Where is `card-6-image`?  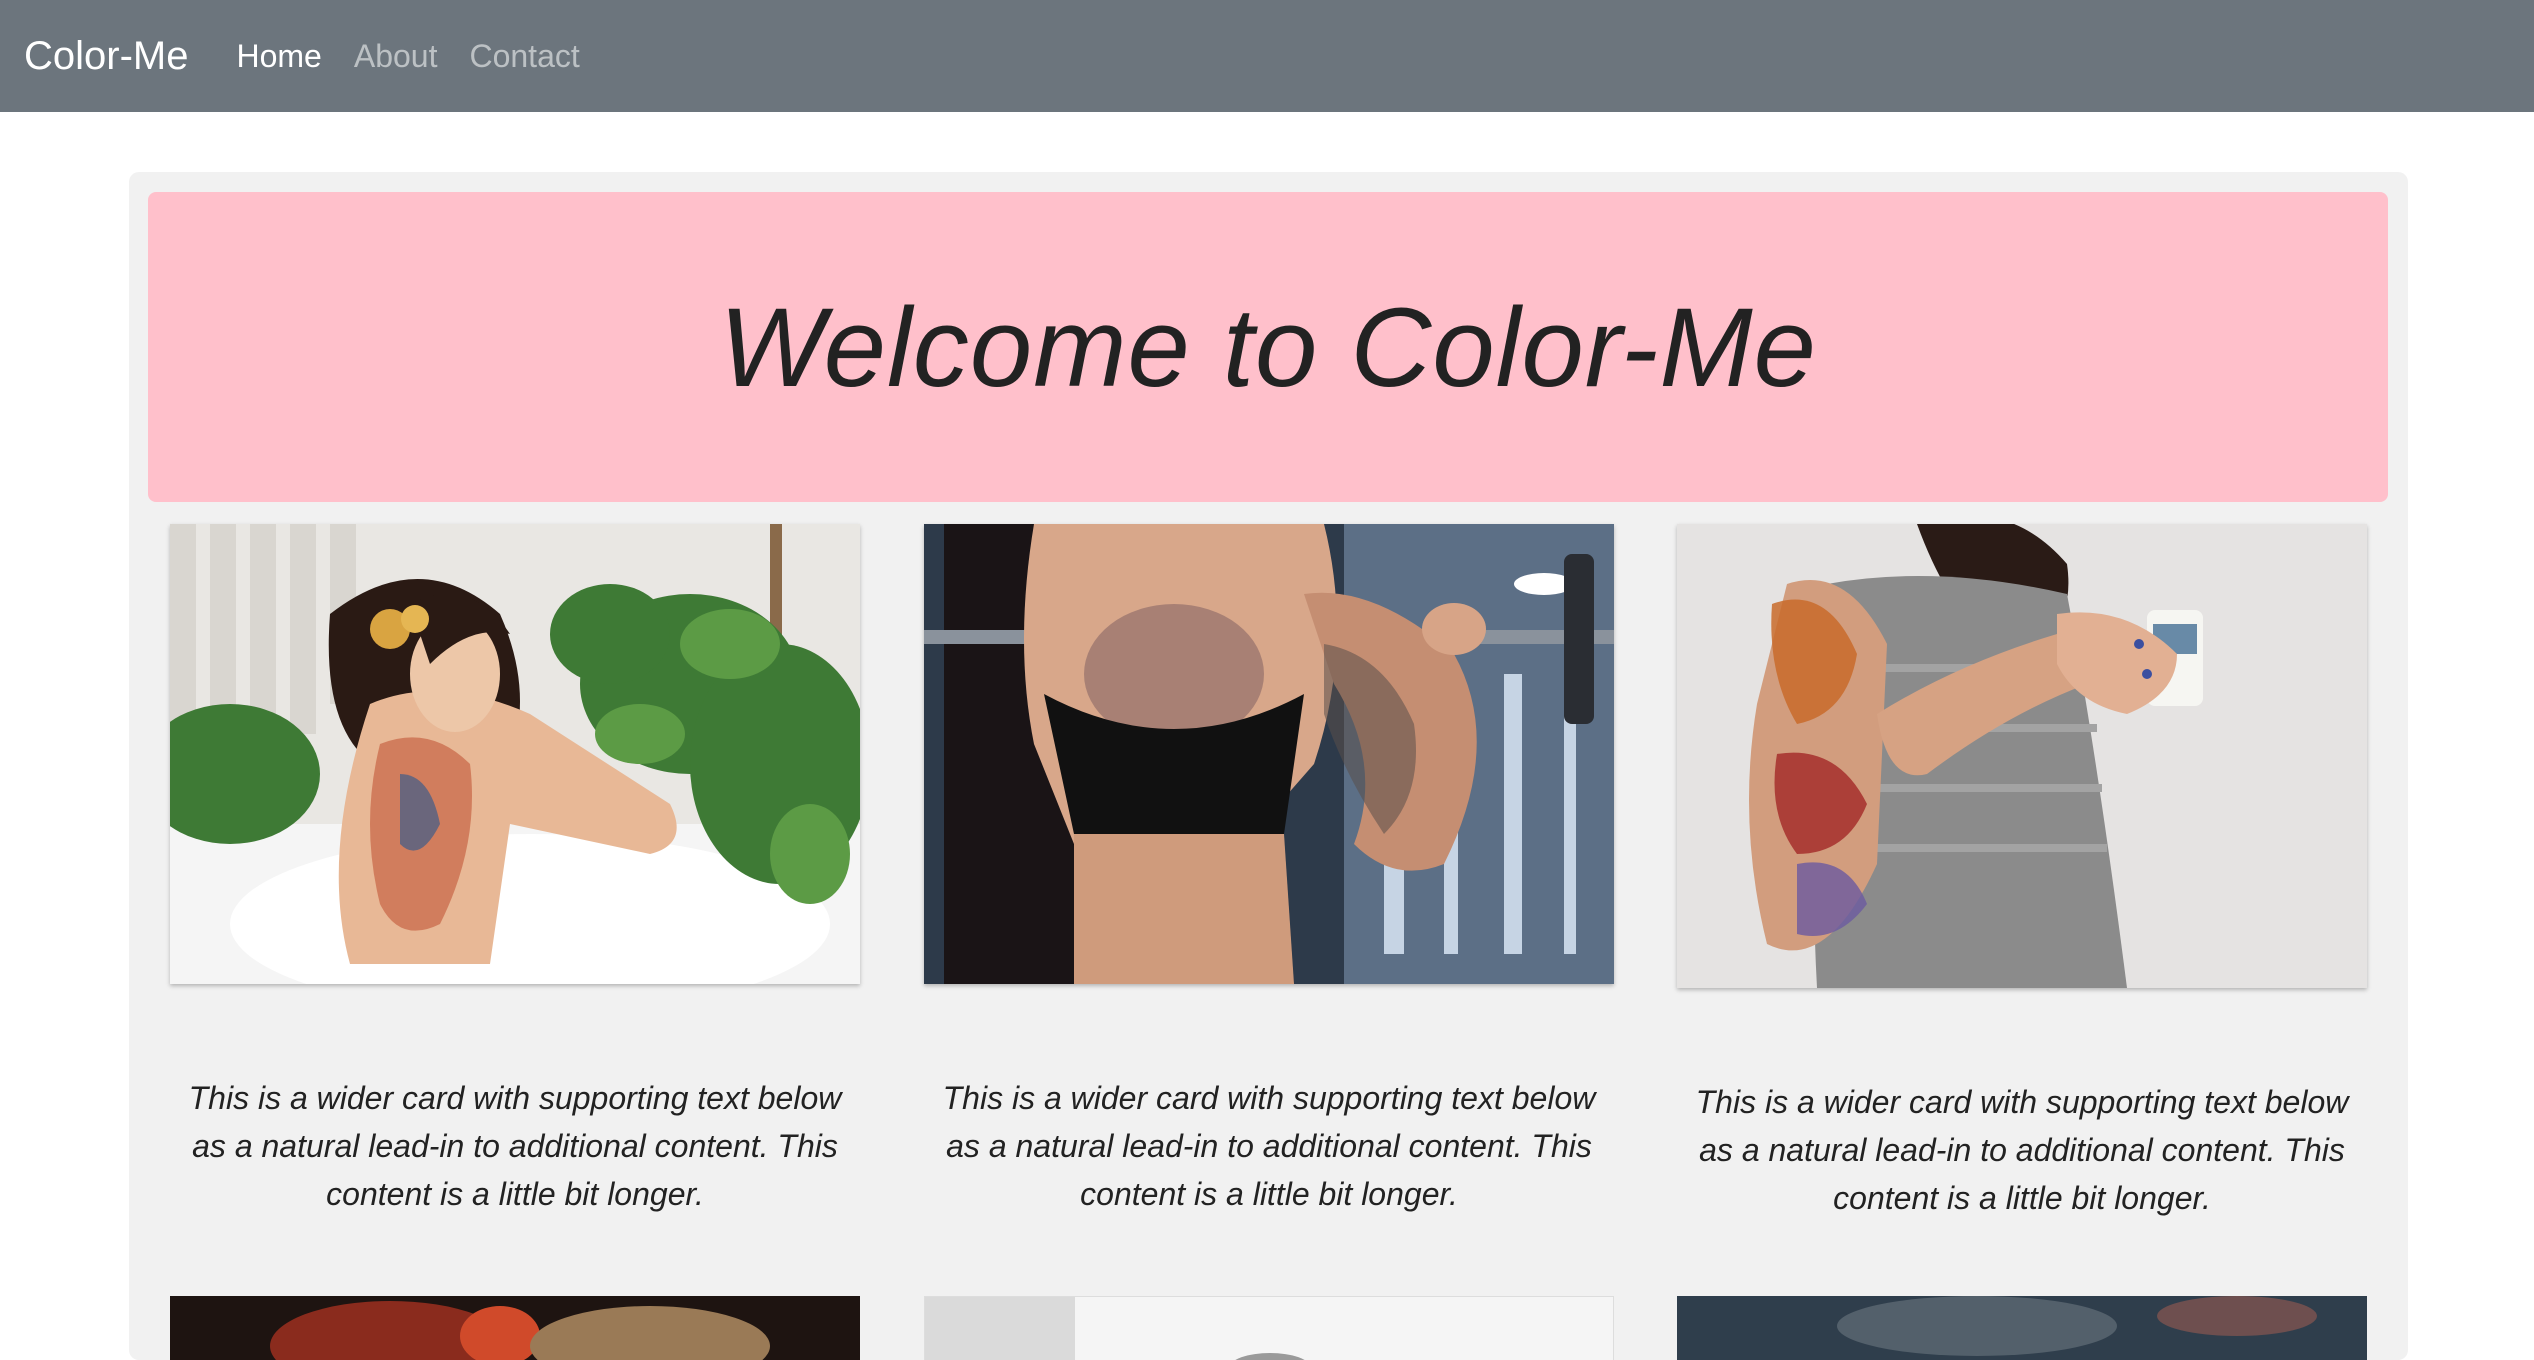
card-6-image is located at coordinates (2022, 1328).